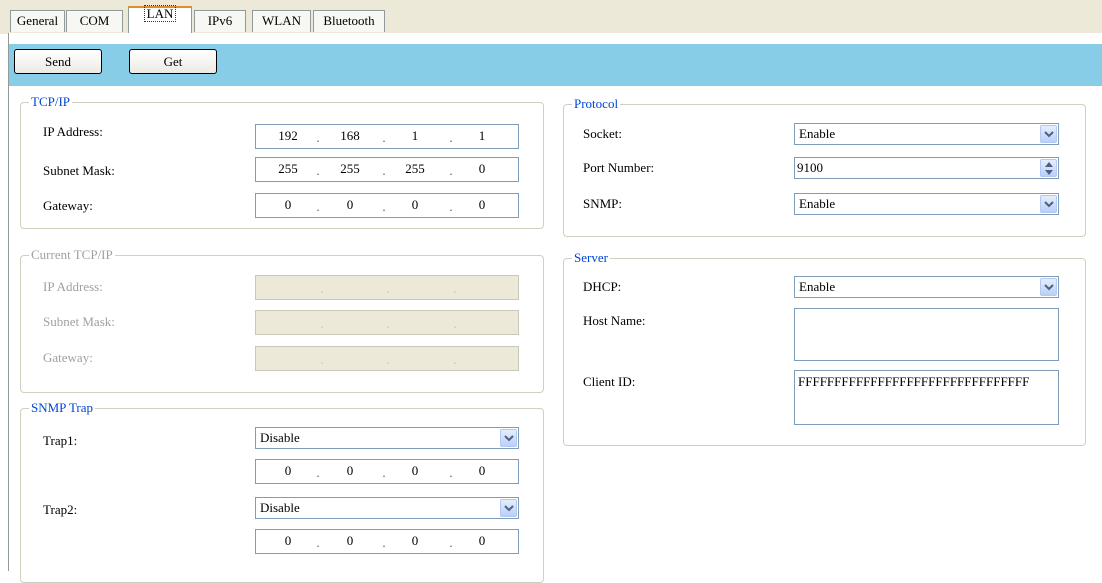  I want to click on client-id-label: Client ID:, so click(609, 381).